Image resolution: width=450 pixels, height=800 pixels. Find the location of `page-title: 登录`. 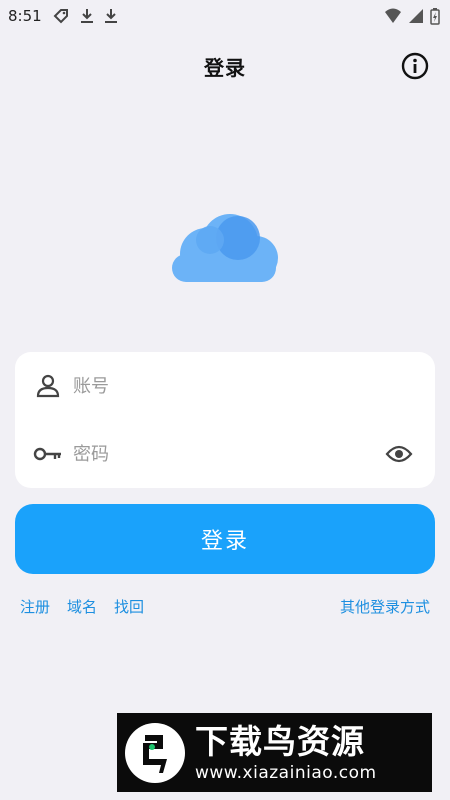

page-title: 登录 is located at coordinates (225, 67).